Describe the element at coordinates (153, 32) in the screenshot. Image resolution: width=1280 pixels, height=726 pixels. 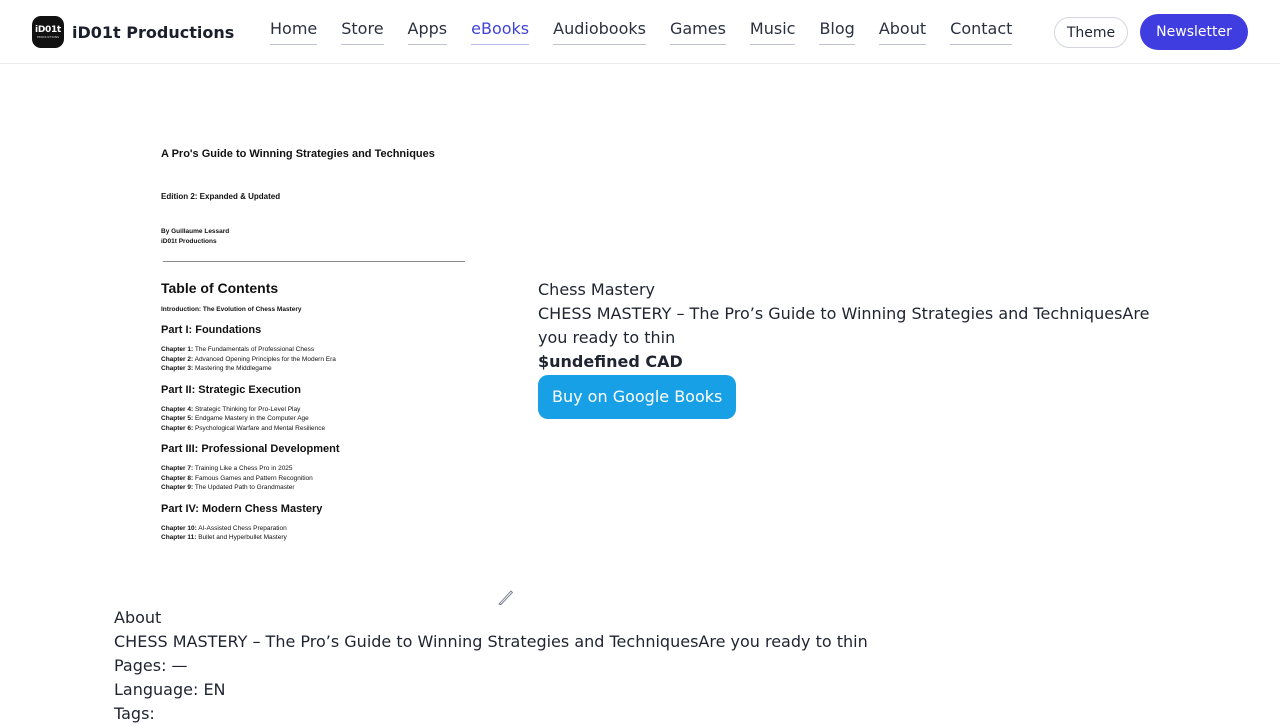
I see `brand-name: iD01t Productions` at that location.